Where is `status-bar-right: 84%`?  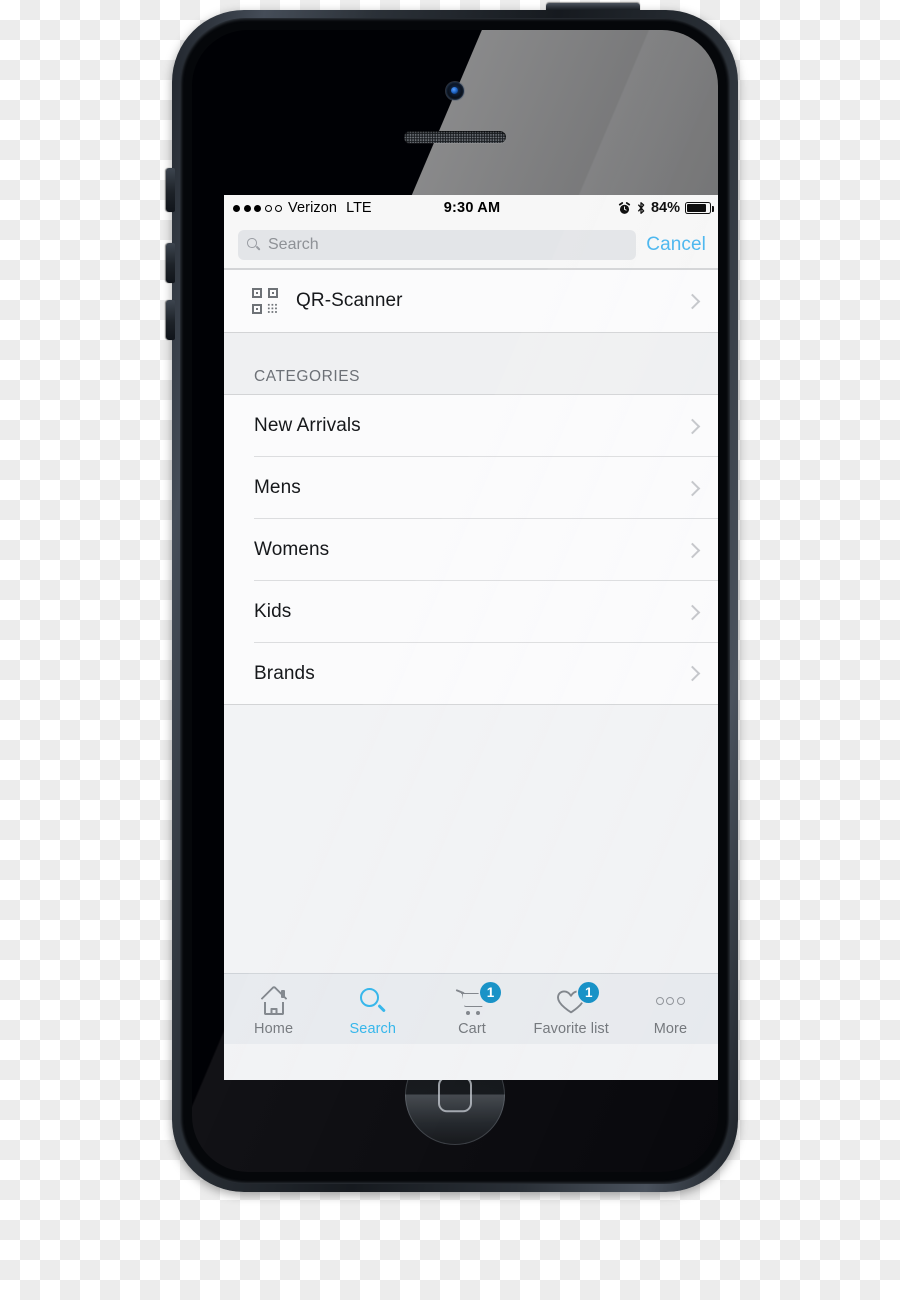
status-bar-right: 84% is located at coordinates (666, 208).